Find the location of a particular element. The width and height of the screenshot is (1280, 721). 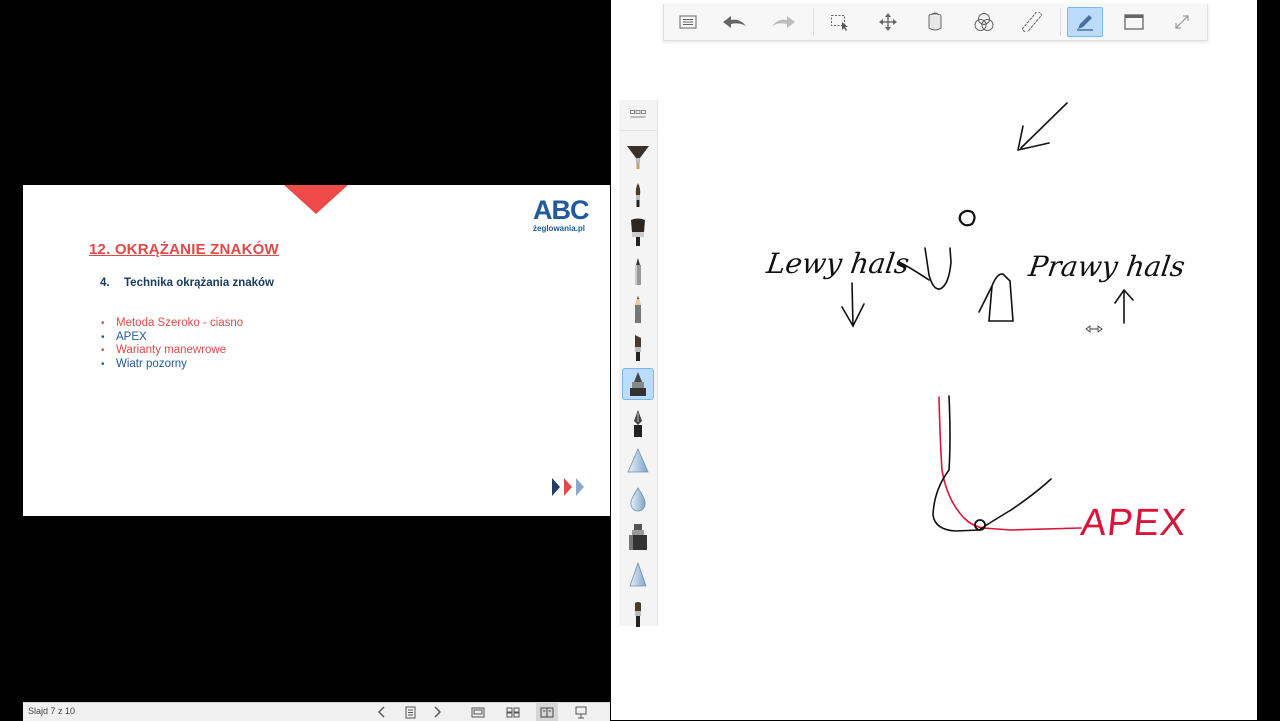

marker-brush-icon is located at coordinates (638, 271).